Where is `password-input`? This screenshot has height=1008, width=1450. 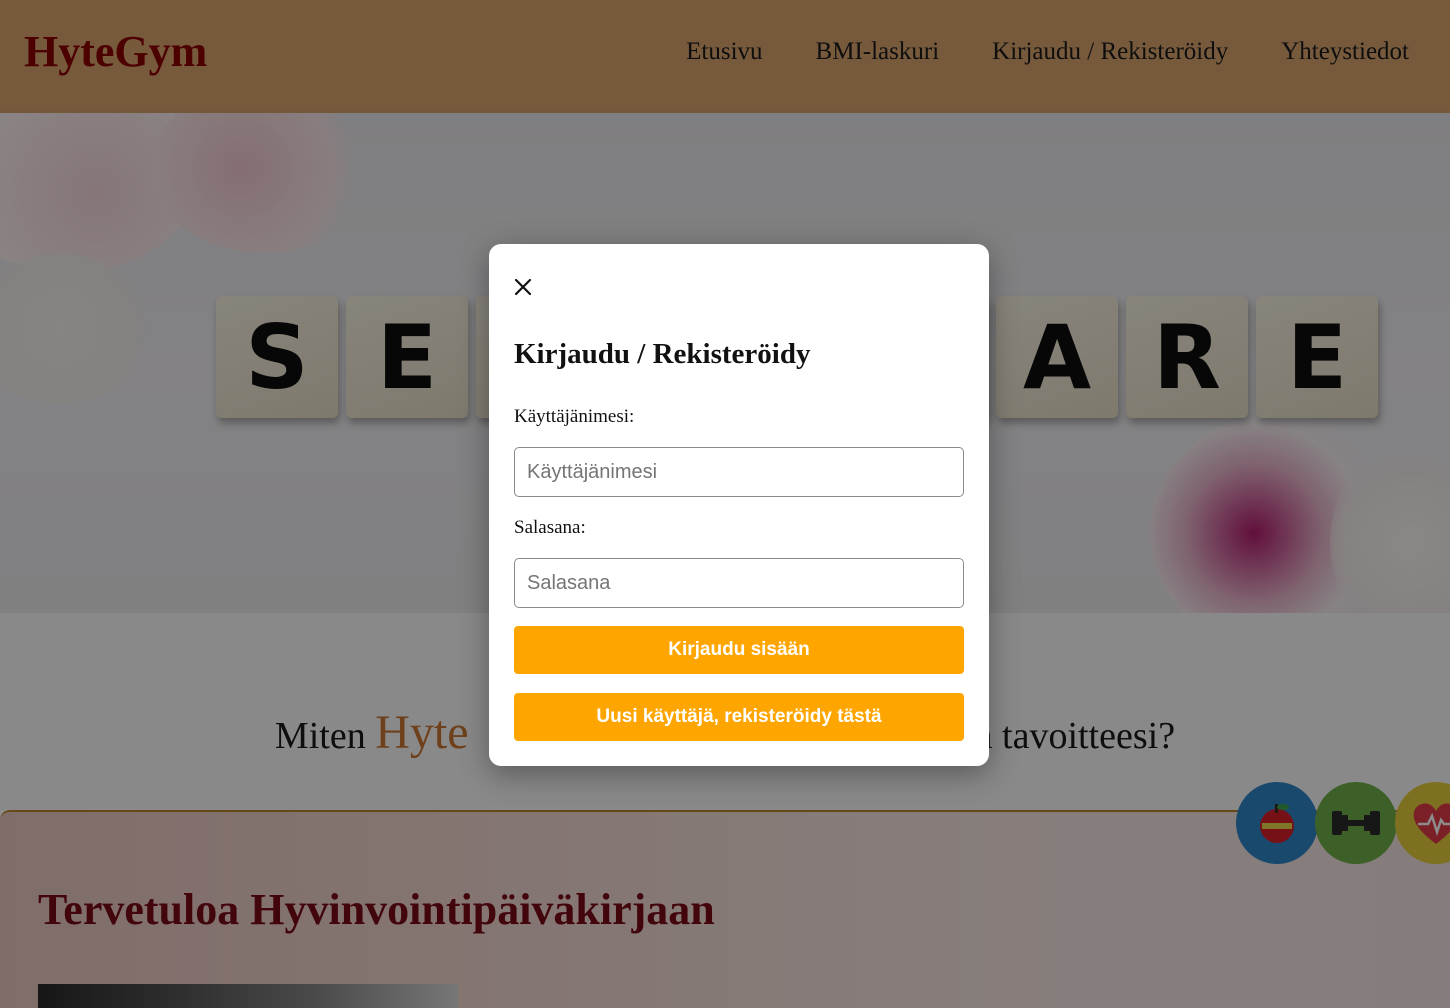
password-input is located at coordinates (739, 583).